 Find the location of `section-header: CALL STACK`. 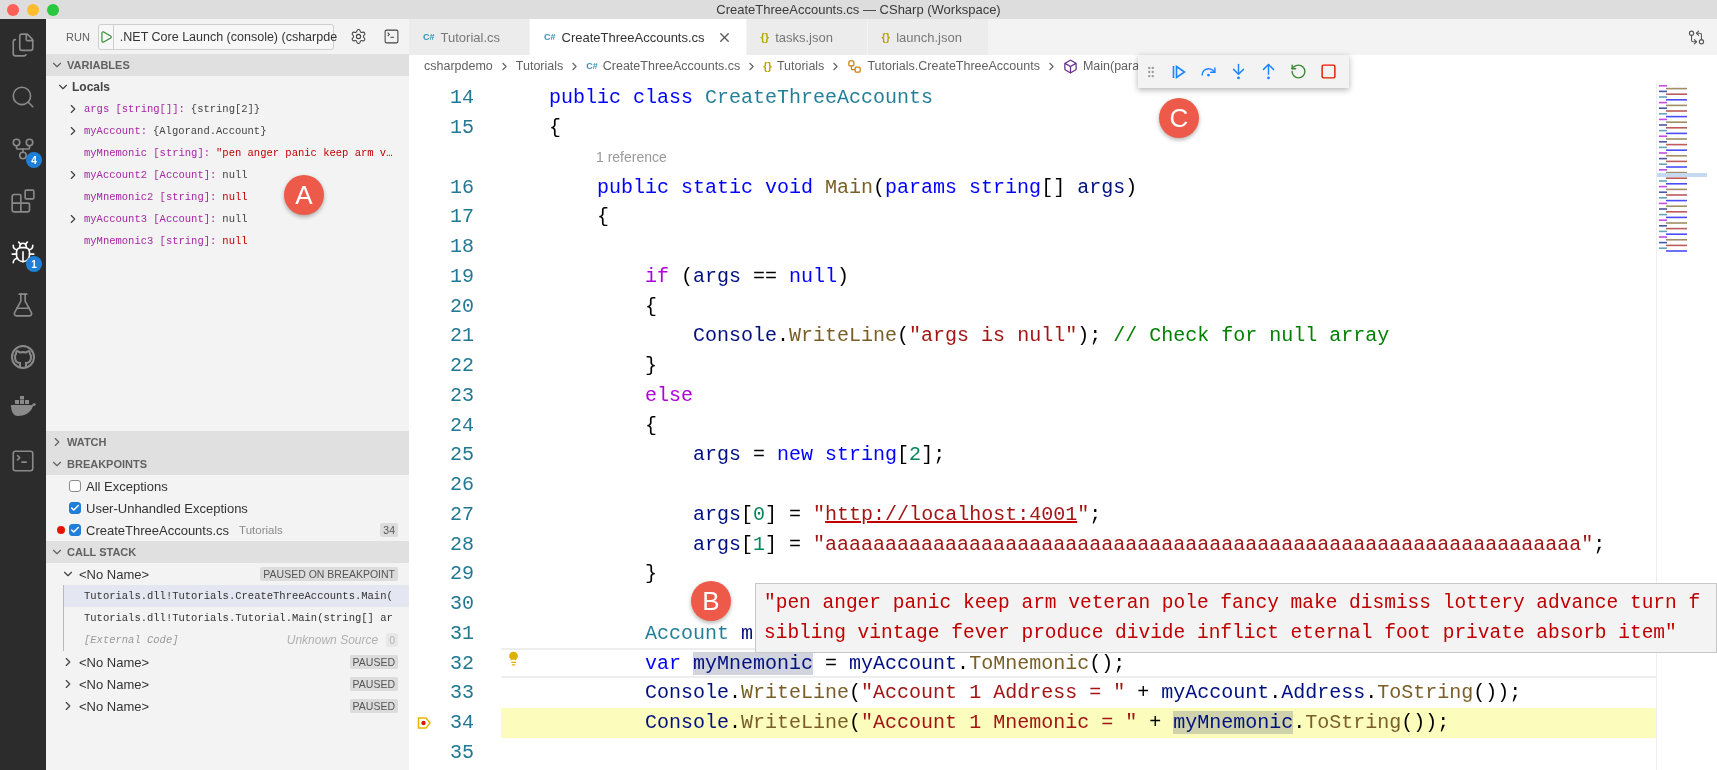

section-header: CALL STACK is located at coordinates (227, 552).